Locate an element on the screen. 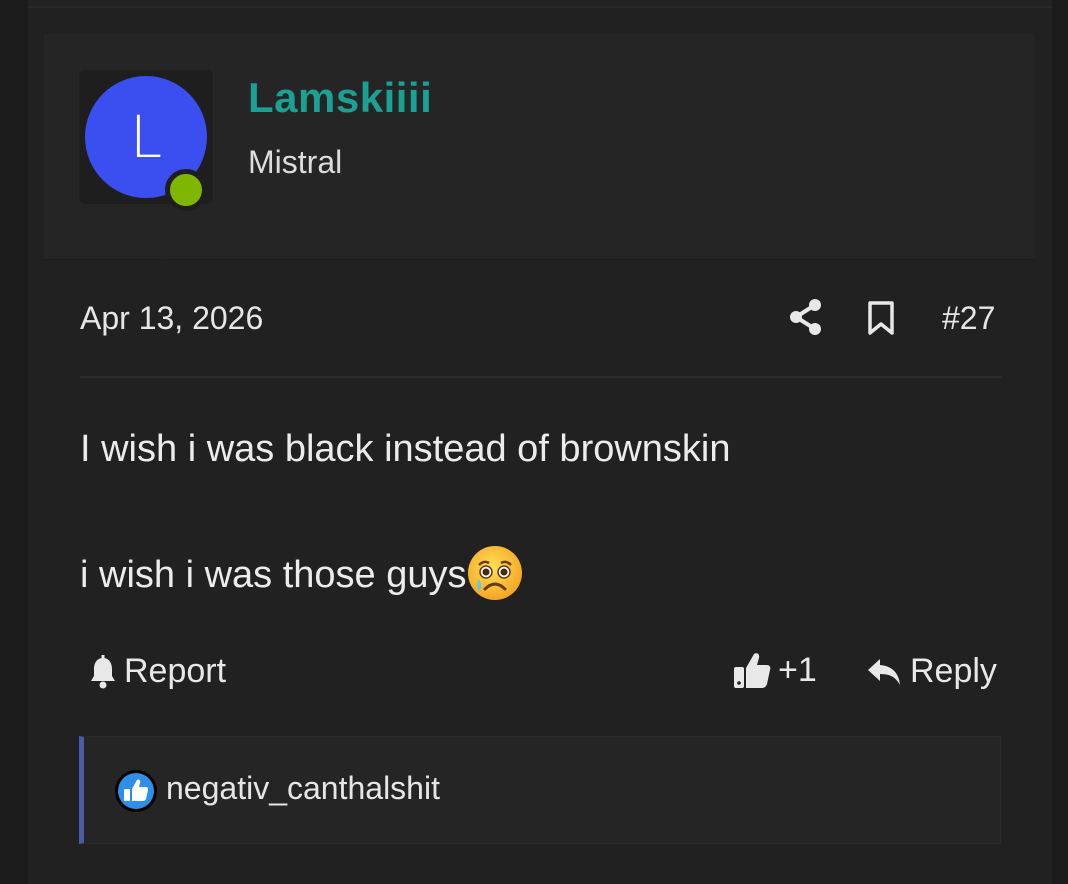 This screenshot has width=1068, height=884. reactions-bar: negativ_canthalshit is located at coordinates (540, 790).